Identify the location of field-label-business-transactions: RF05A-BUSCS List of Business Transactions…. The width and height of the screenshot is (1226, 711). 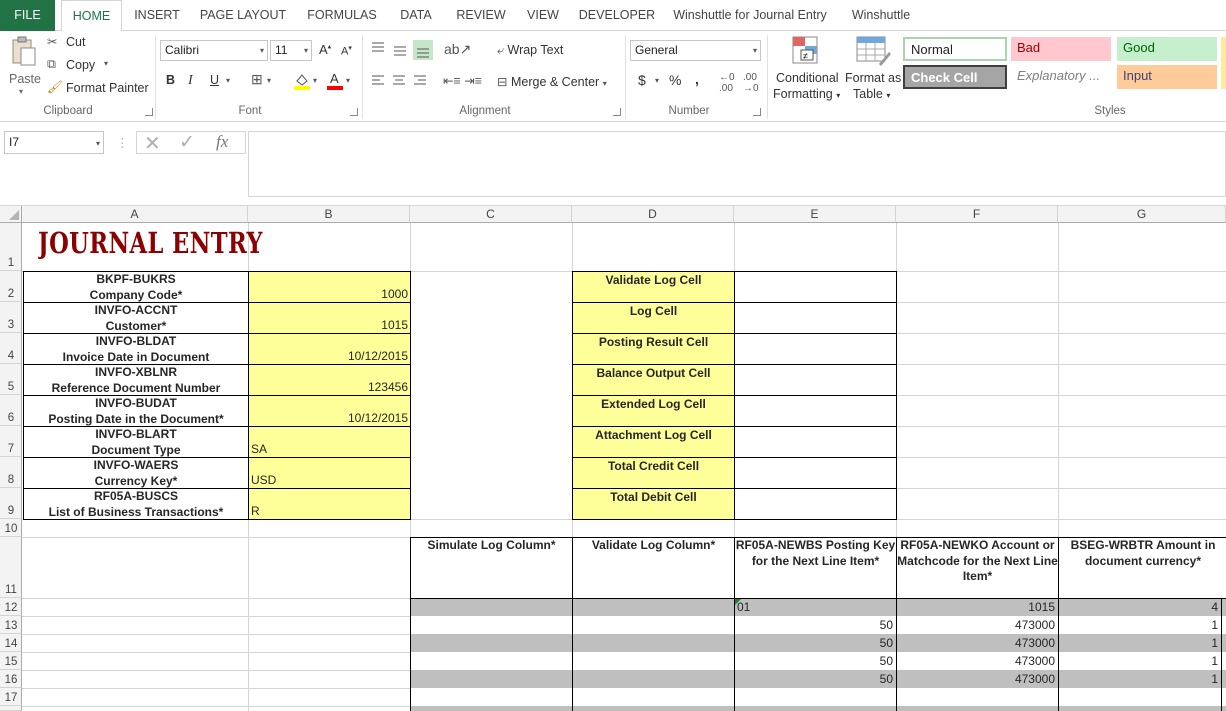
(136, 504).